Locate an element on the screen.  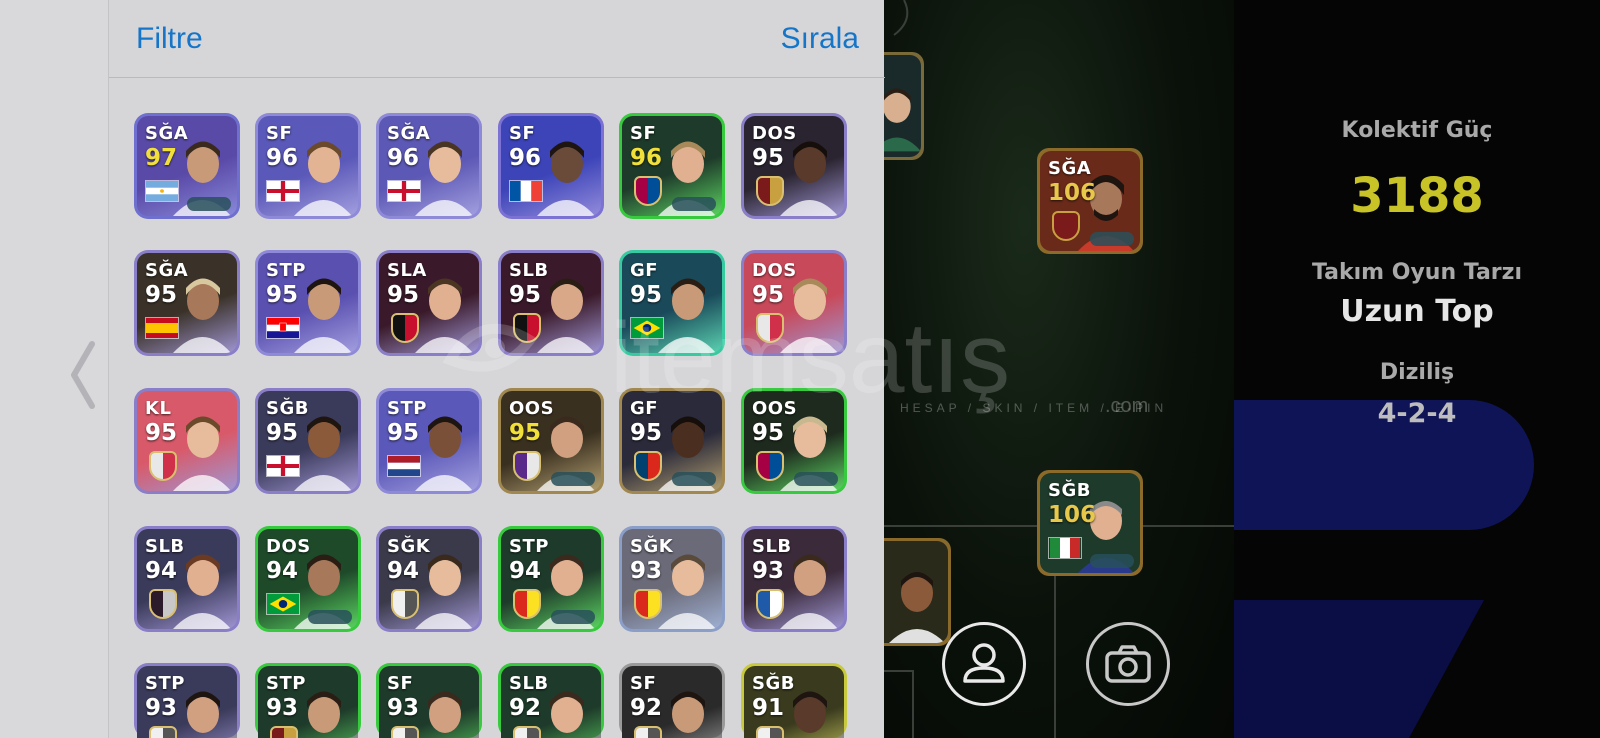
team-style-label: Takım Oyun Tarzı is located at coordinates (1416, 272).